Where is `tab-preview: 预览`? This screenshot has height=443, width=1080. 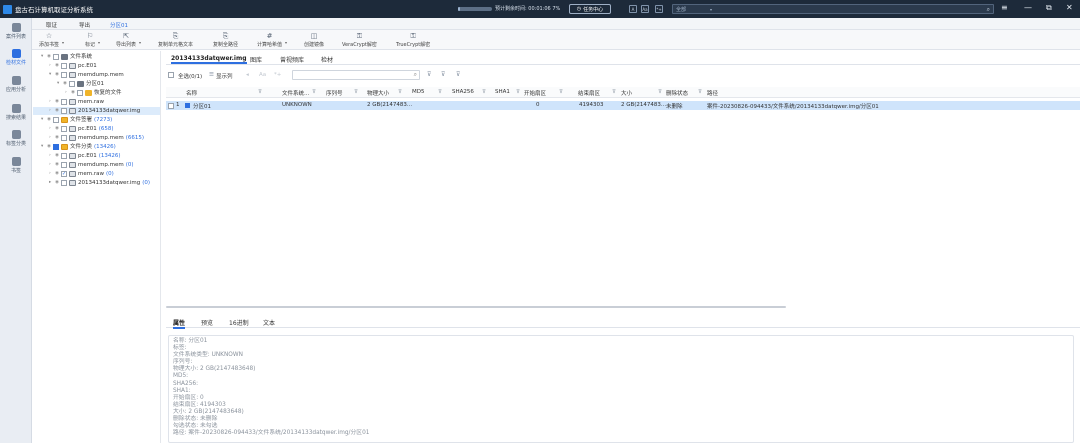 tab-preview: 预览 is located at coordinates (207, 322).